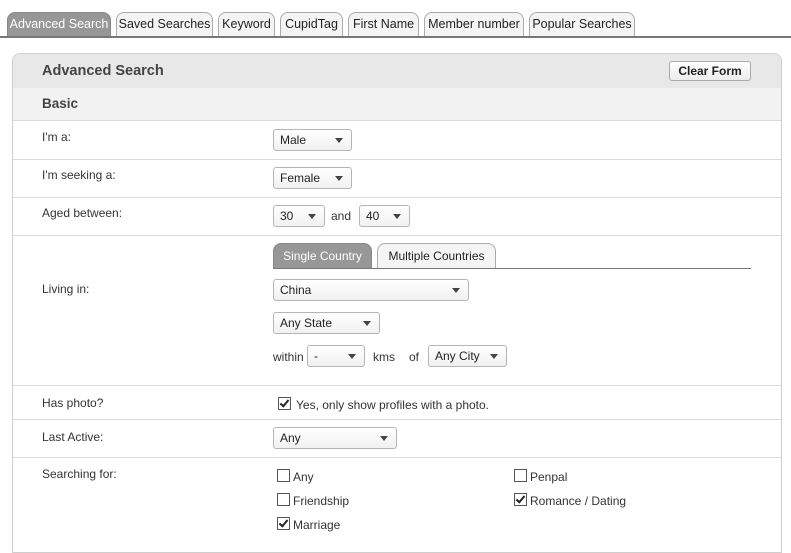  What do you see at coordinates (287, 216) in the screenshot?
I see `age-min-value: 30` at bounding box center [287, 216].